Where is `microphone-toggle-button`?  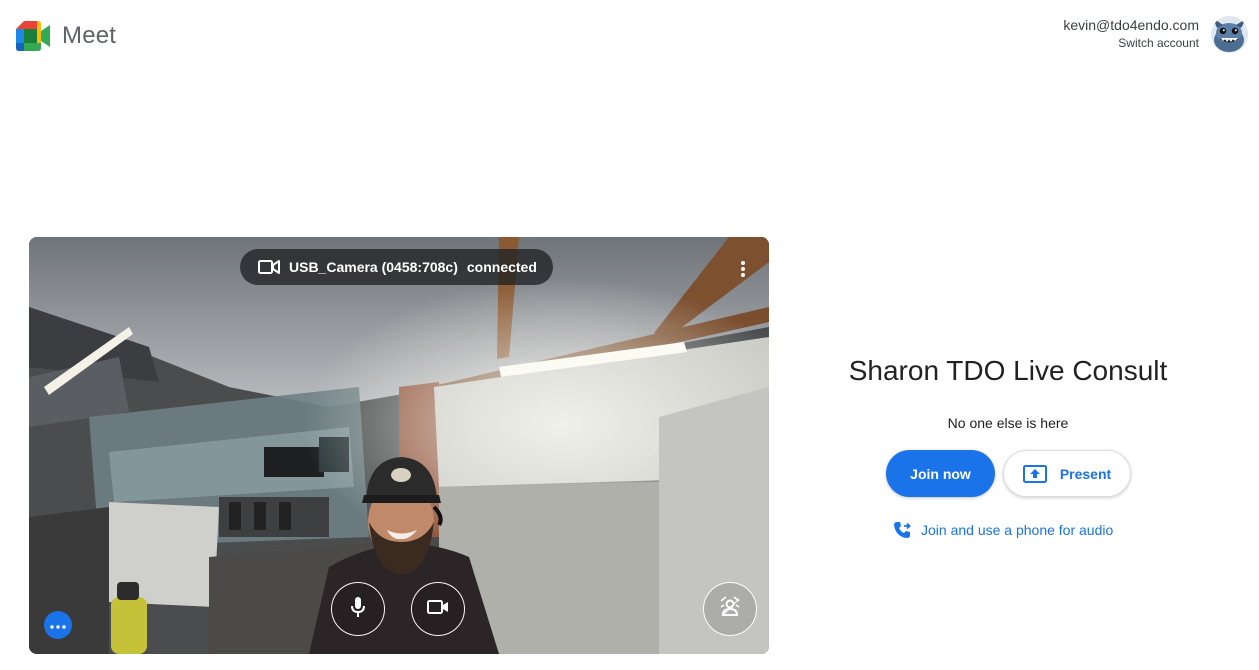 microphone-toggle-button is located at coordinates (358, 609).